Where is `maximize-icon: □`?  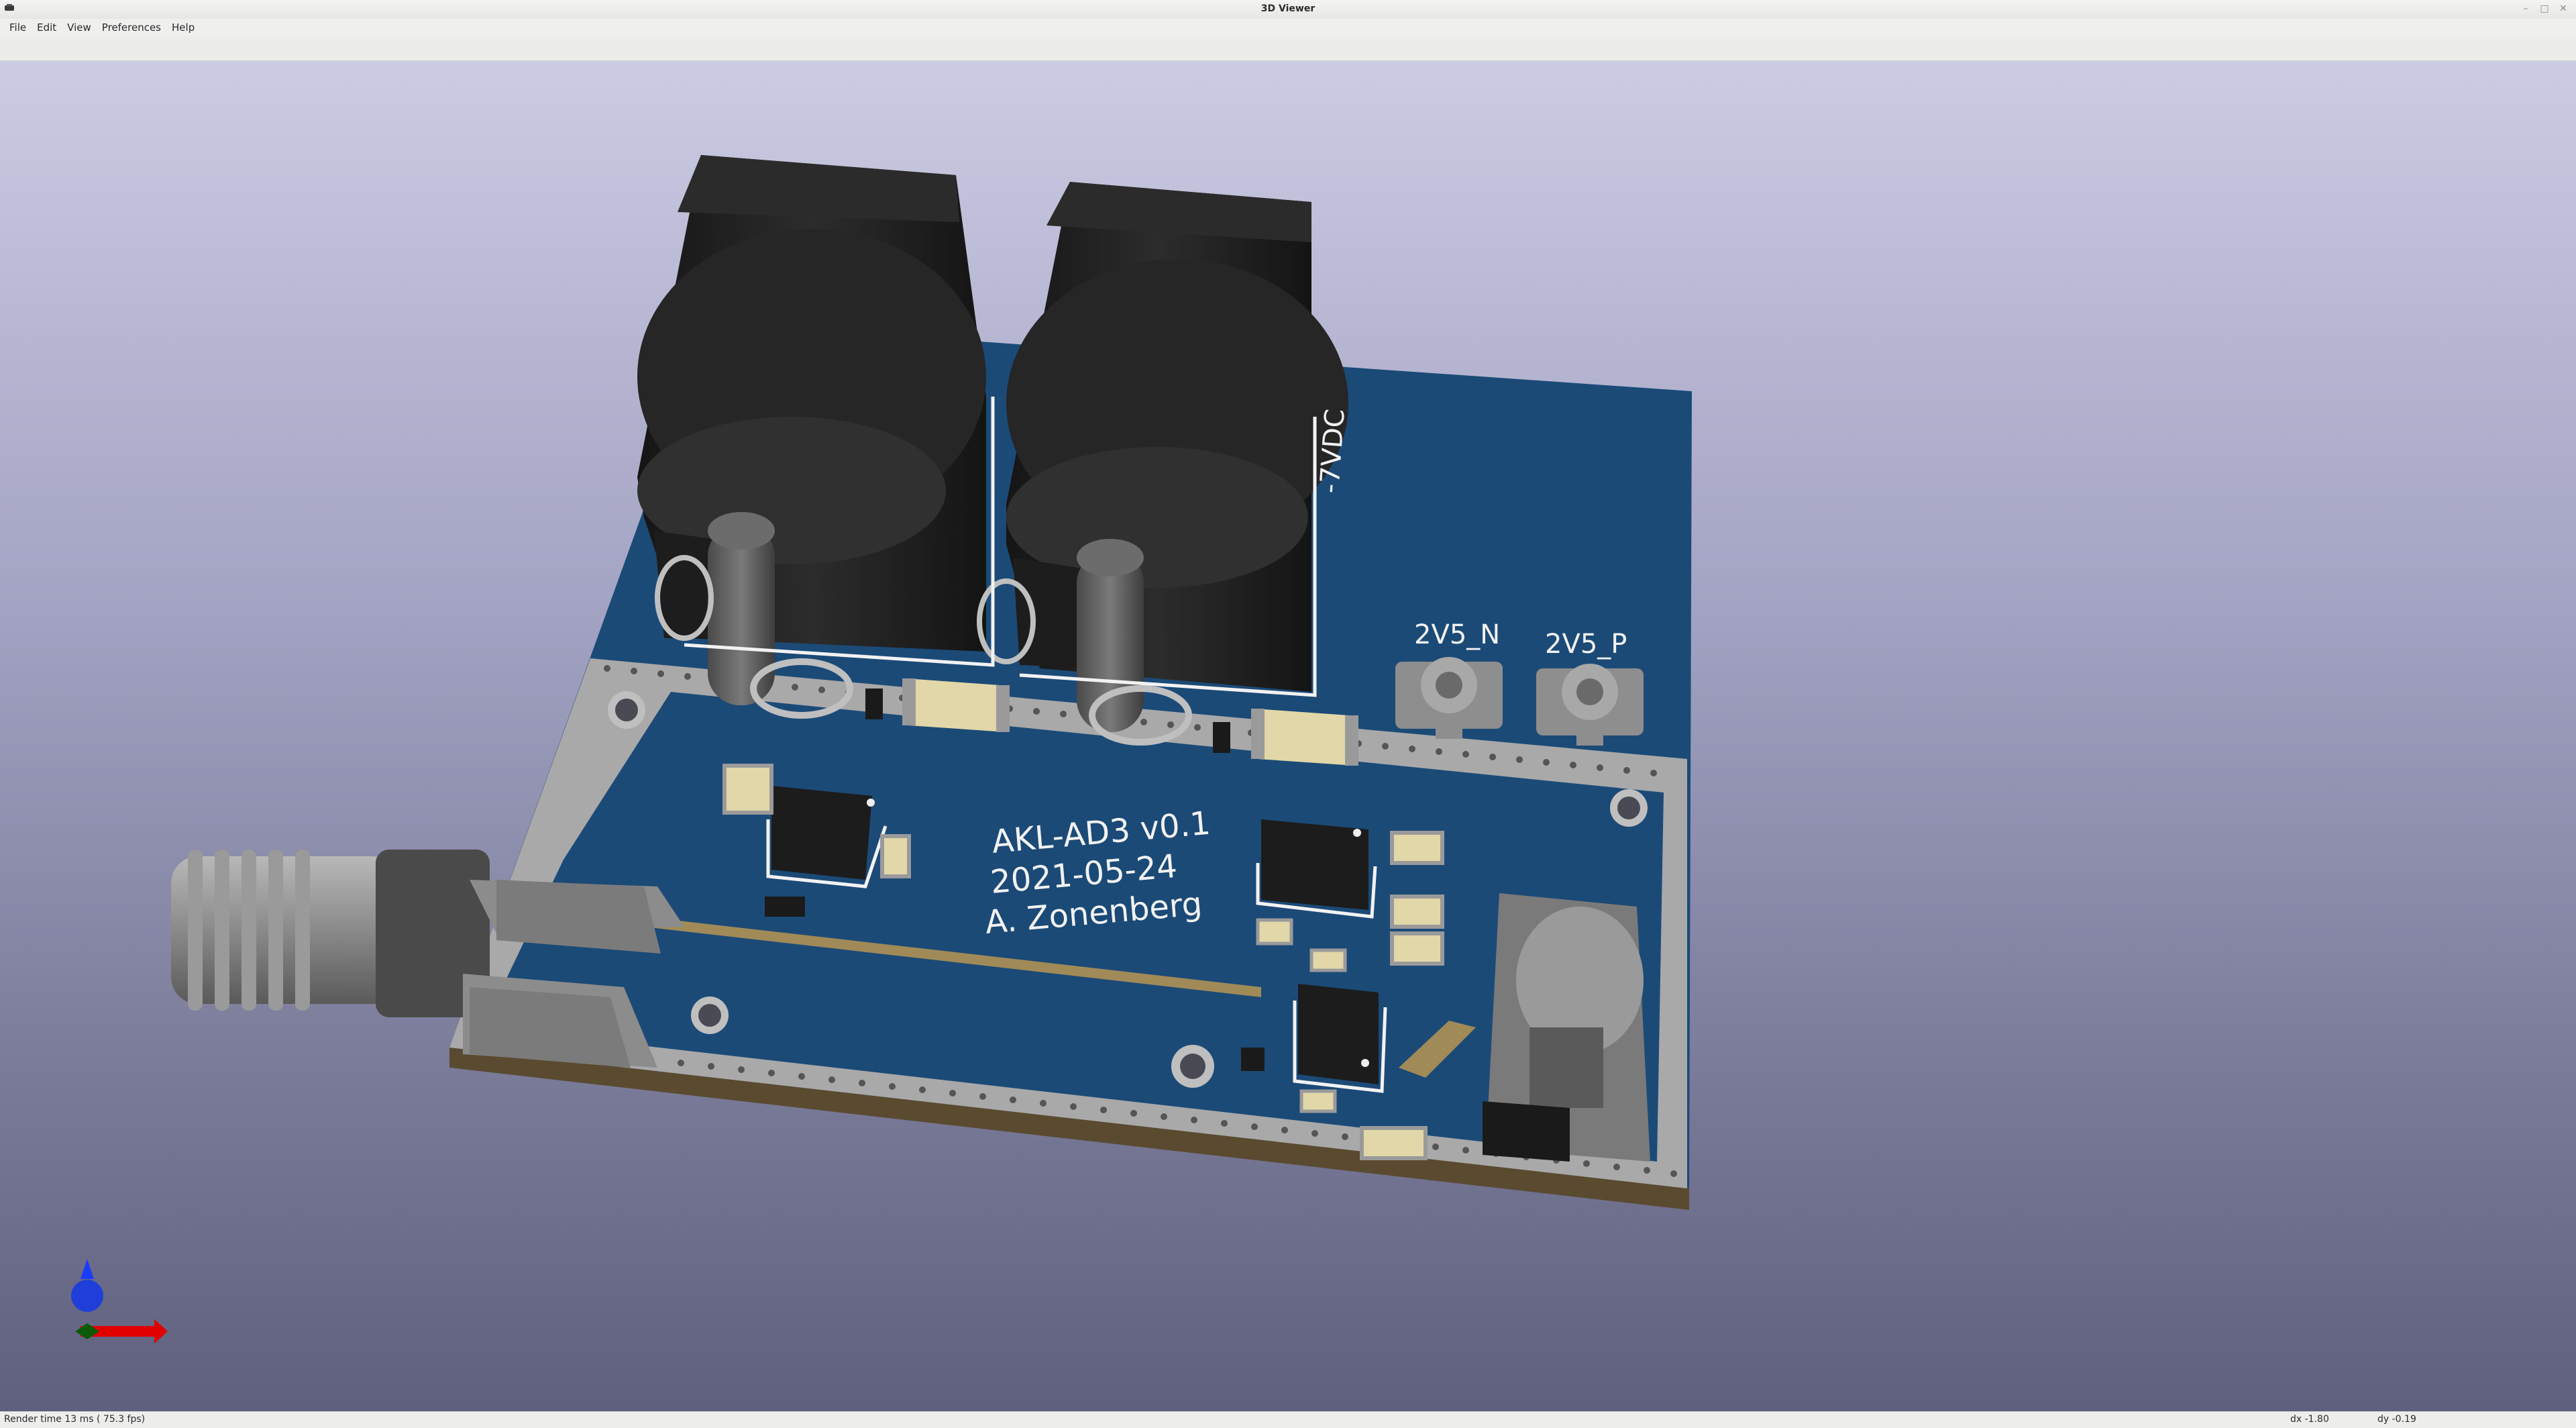
maximize-icon: □ is located at coordinates (2544, 8).